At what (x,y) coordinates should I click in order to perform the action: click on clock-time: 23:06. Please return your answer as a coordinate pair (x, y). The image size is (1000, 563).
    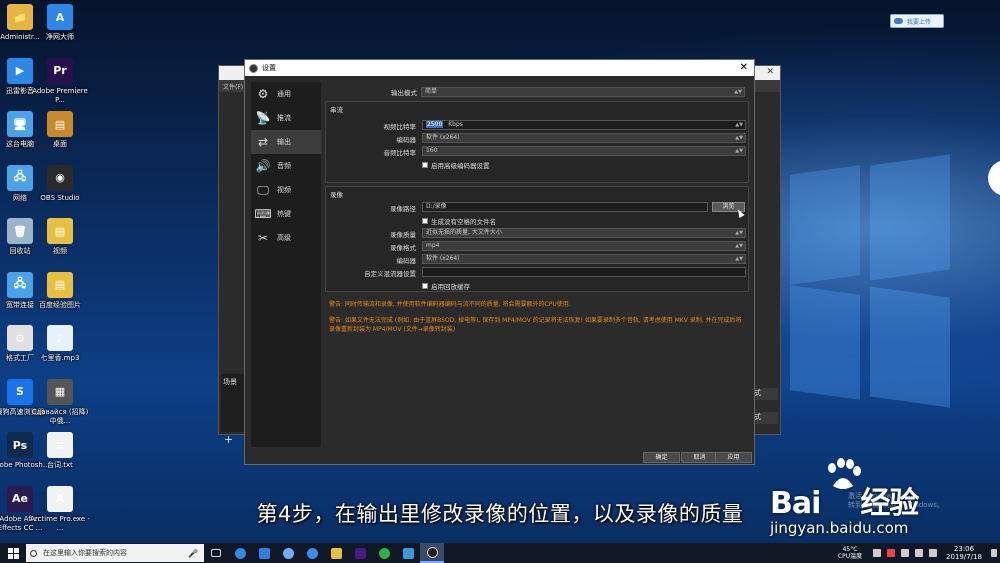
    Looking at the image, I should click on (964, 549).